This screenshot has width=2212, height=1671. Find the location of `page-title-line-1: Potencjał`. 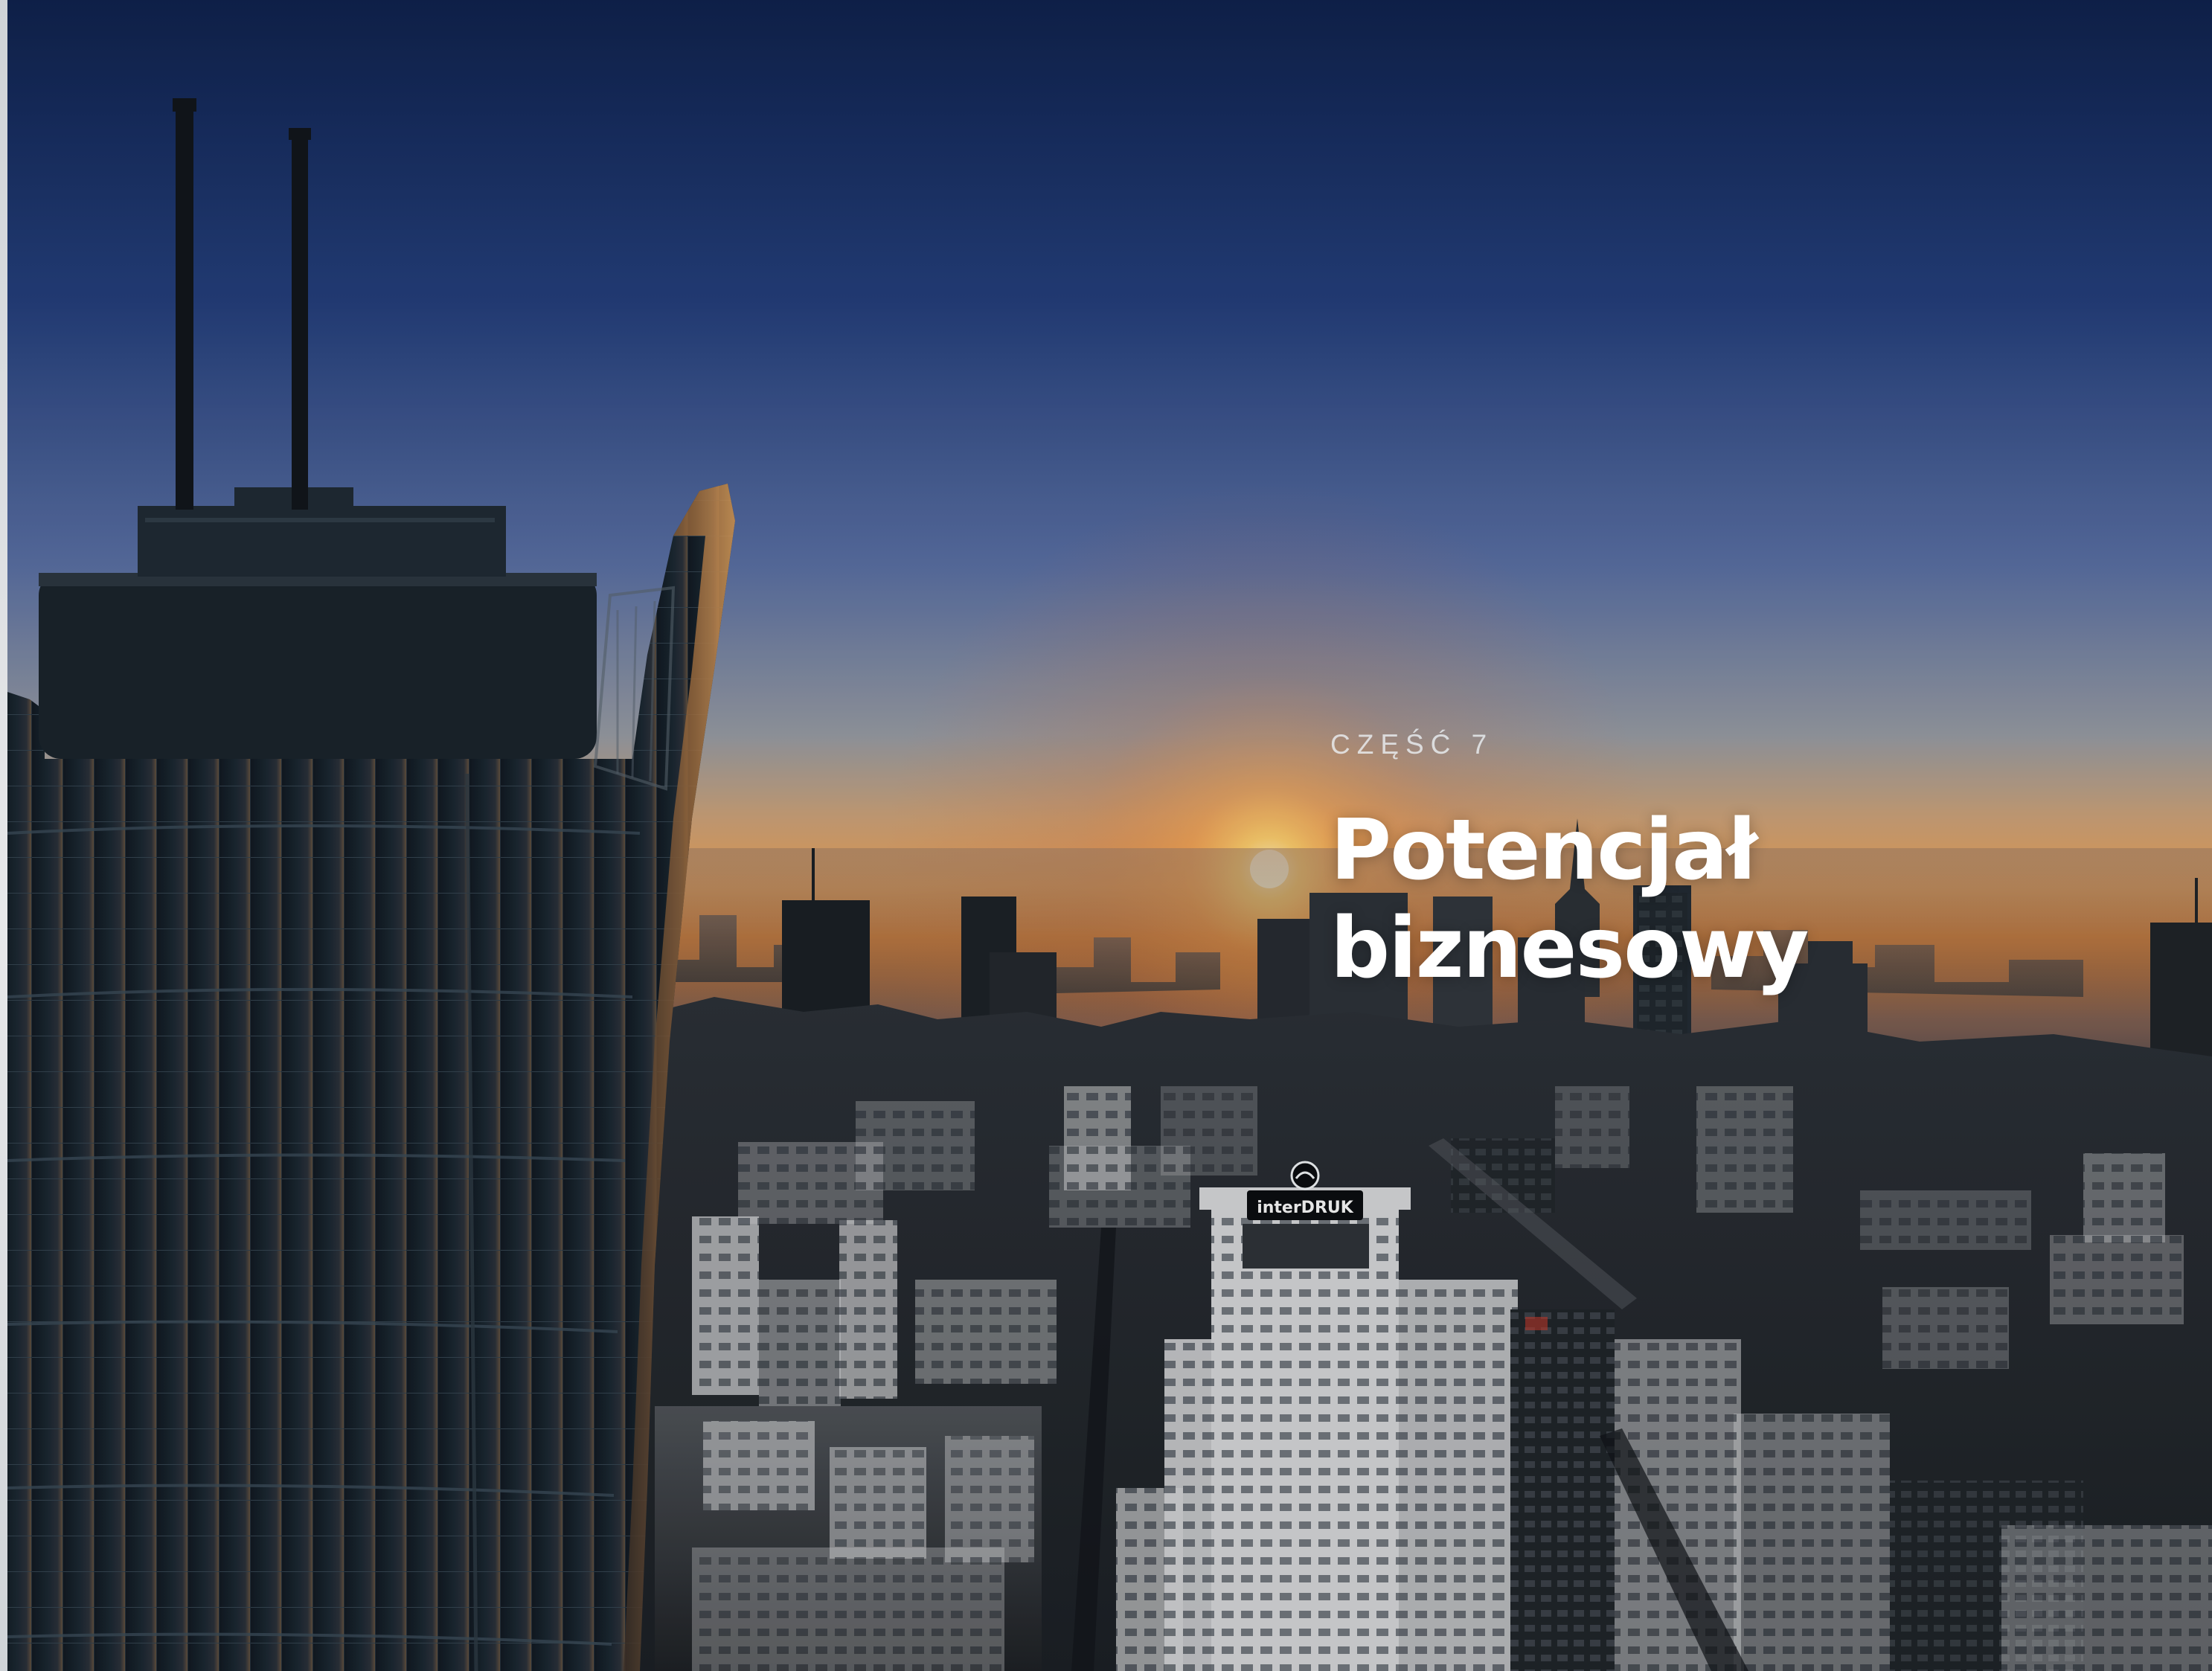

page-title-line-1: Potencjał is located at coordinates (1543, 850).